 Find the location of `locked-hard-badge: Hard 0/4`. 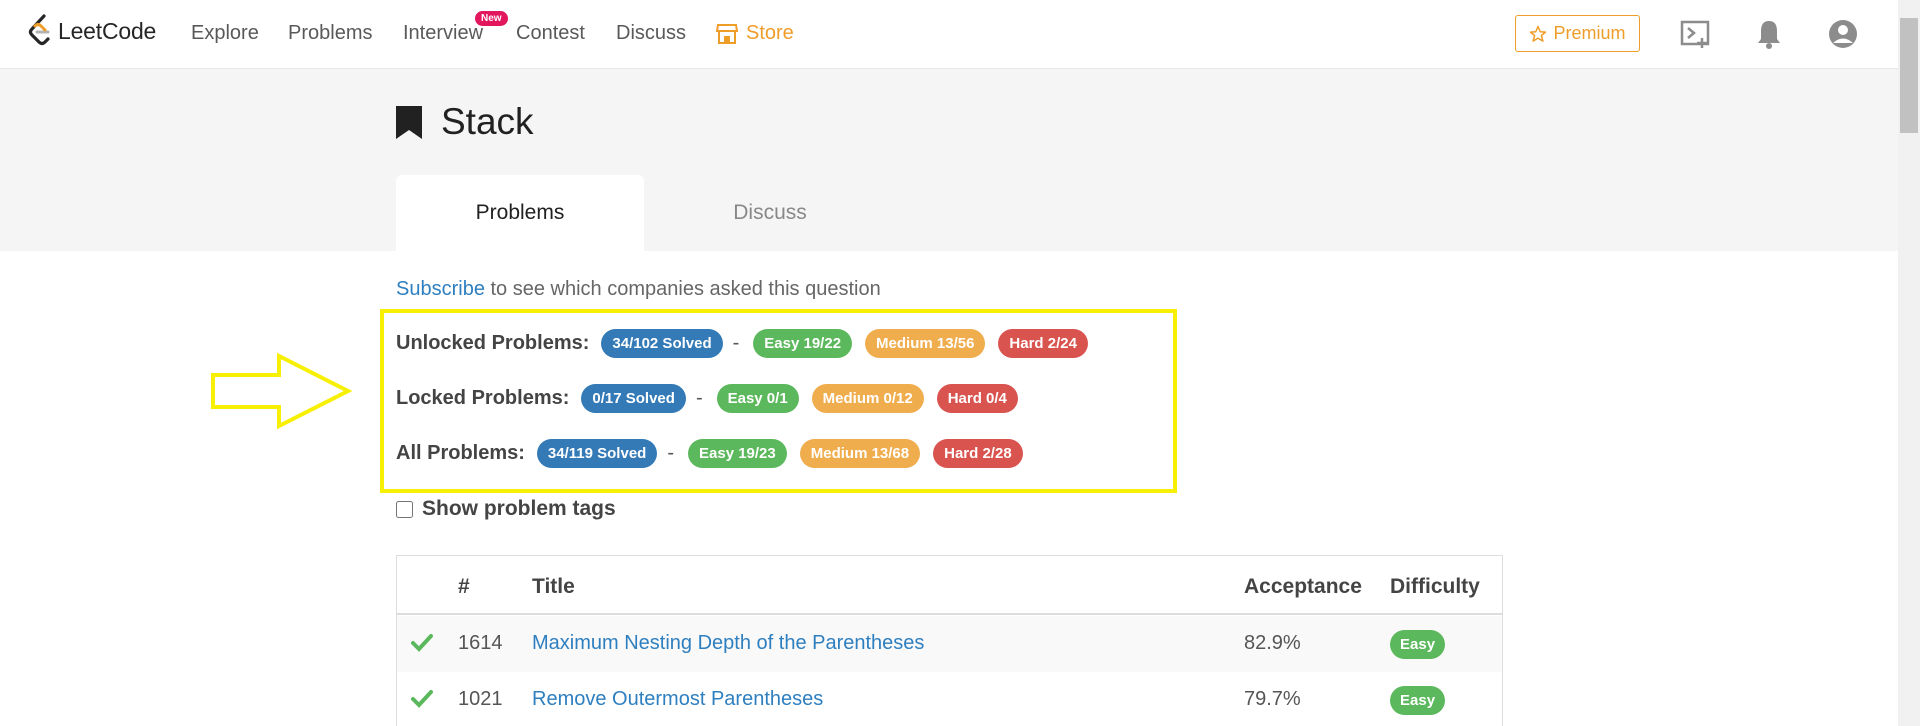

locked-hard-badge: Hard 0/4 is located at coordinates (977, 398).